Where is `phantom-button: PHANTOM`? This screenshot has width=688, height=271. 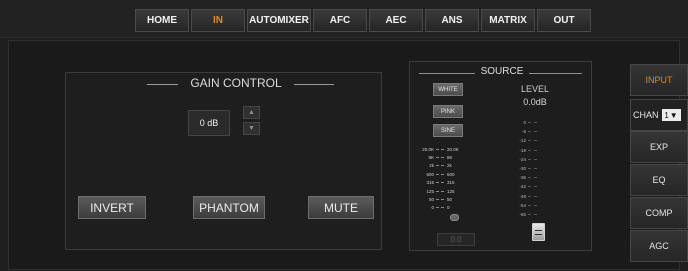 phantom-button: PHANTOM is located at coordinates (229, 207).